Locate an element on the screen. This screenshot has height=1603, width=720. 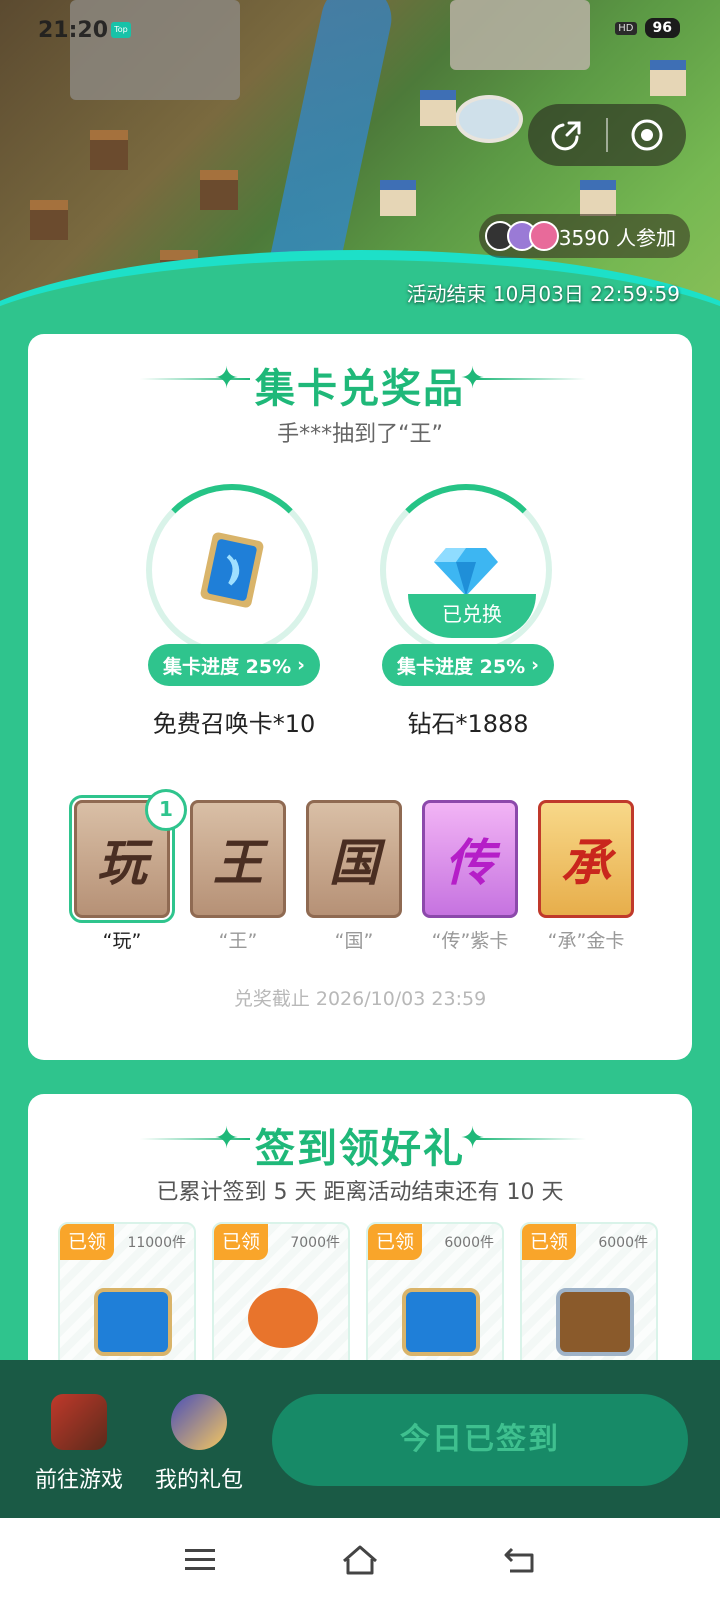
progress-ring is located at coordinates (232, 570).